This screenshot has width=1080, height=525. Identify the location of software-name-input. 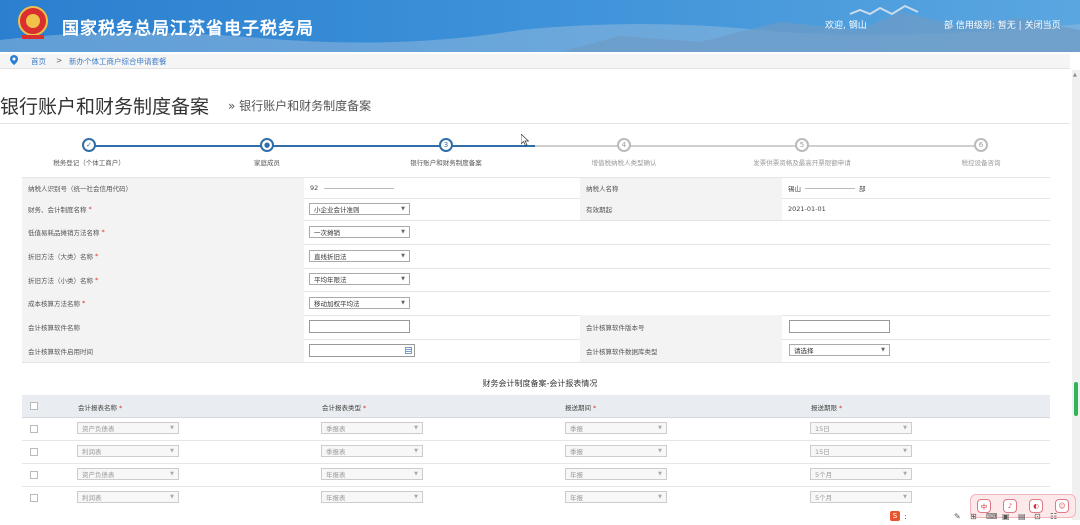
(359, 326).